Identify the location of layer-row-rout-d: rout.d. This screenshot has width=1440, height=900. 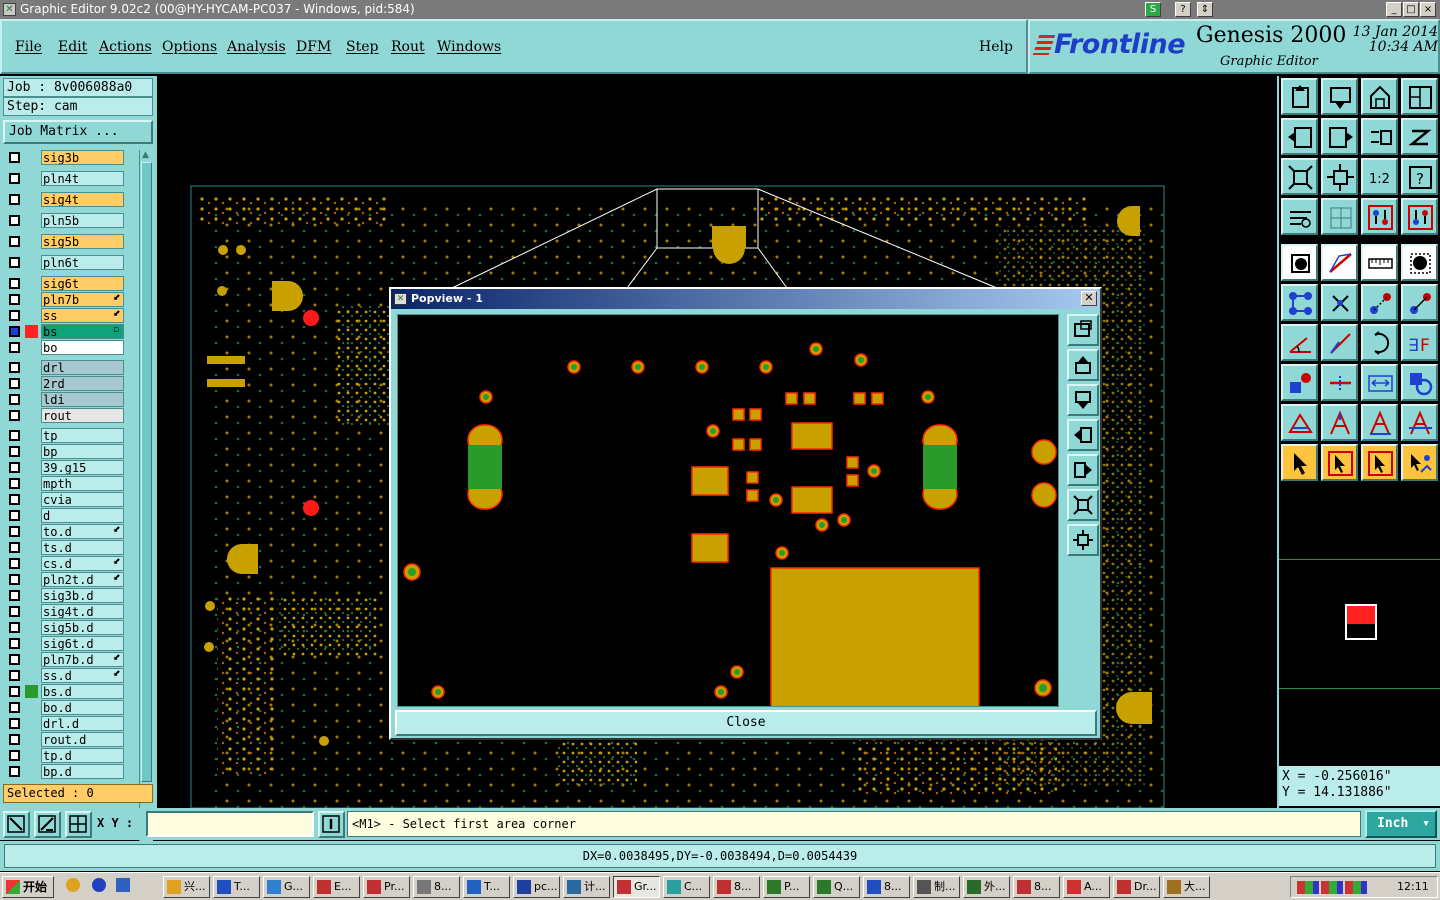
(70, 739).